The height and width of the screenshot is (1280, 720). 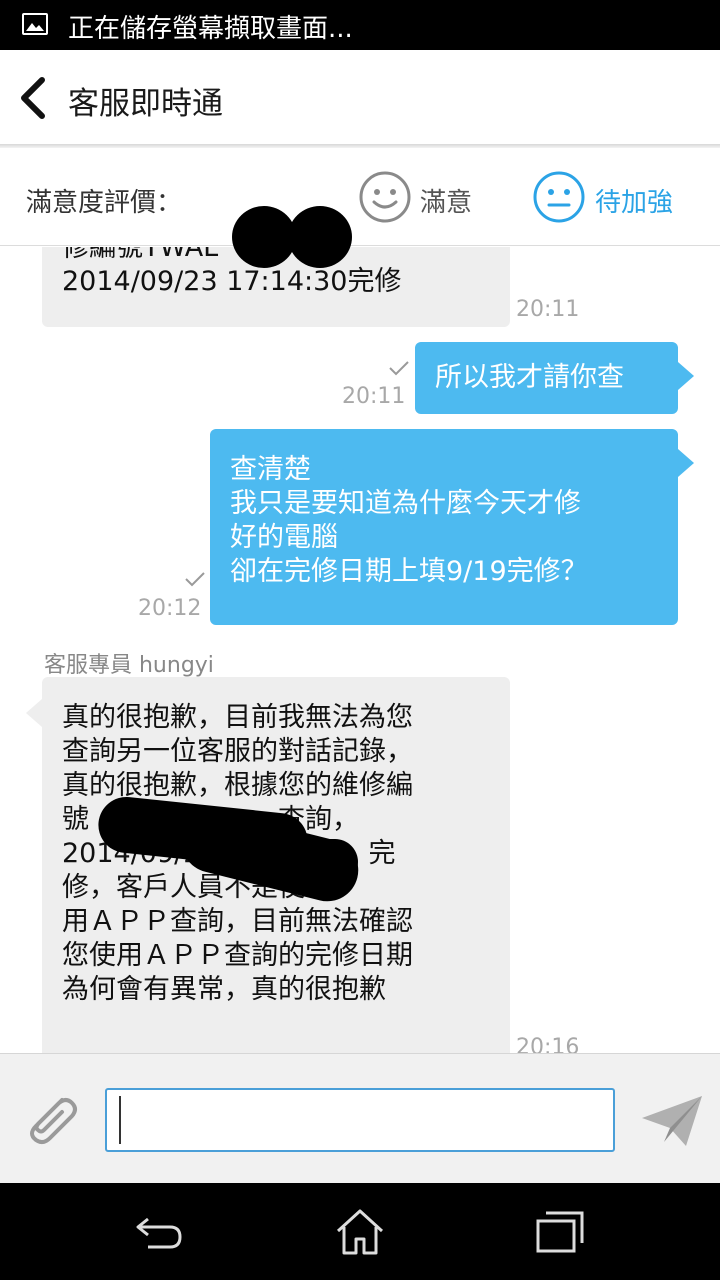 What do you see at coordinates (145, 104) in the screenshot?
I see `page-title: 客服即時通` at bounding box center [145, 104].